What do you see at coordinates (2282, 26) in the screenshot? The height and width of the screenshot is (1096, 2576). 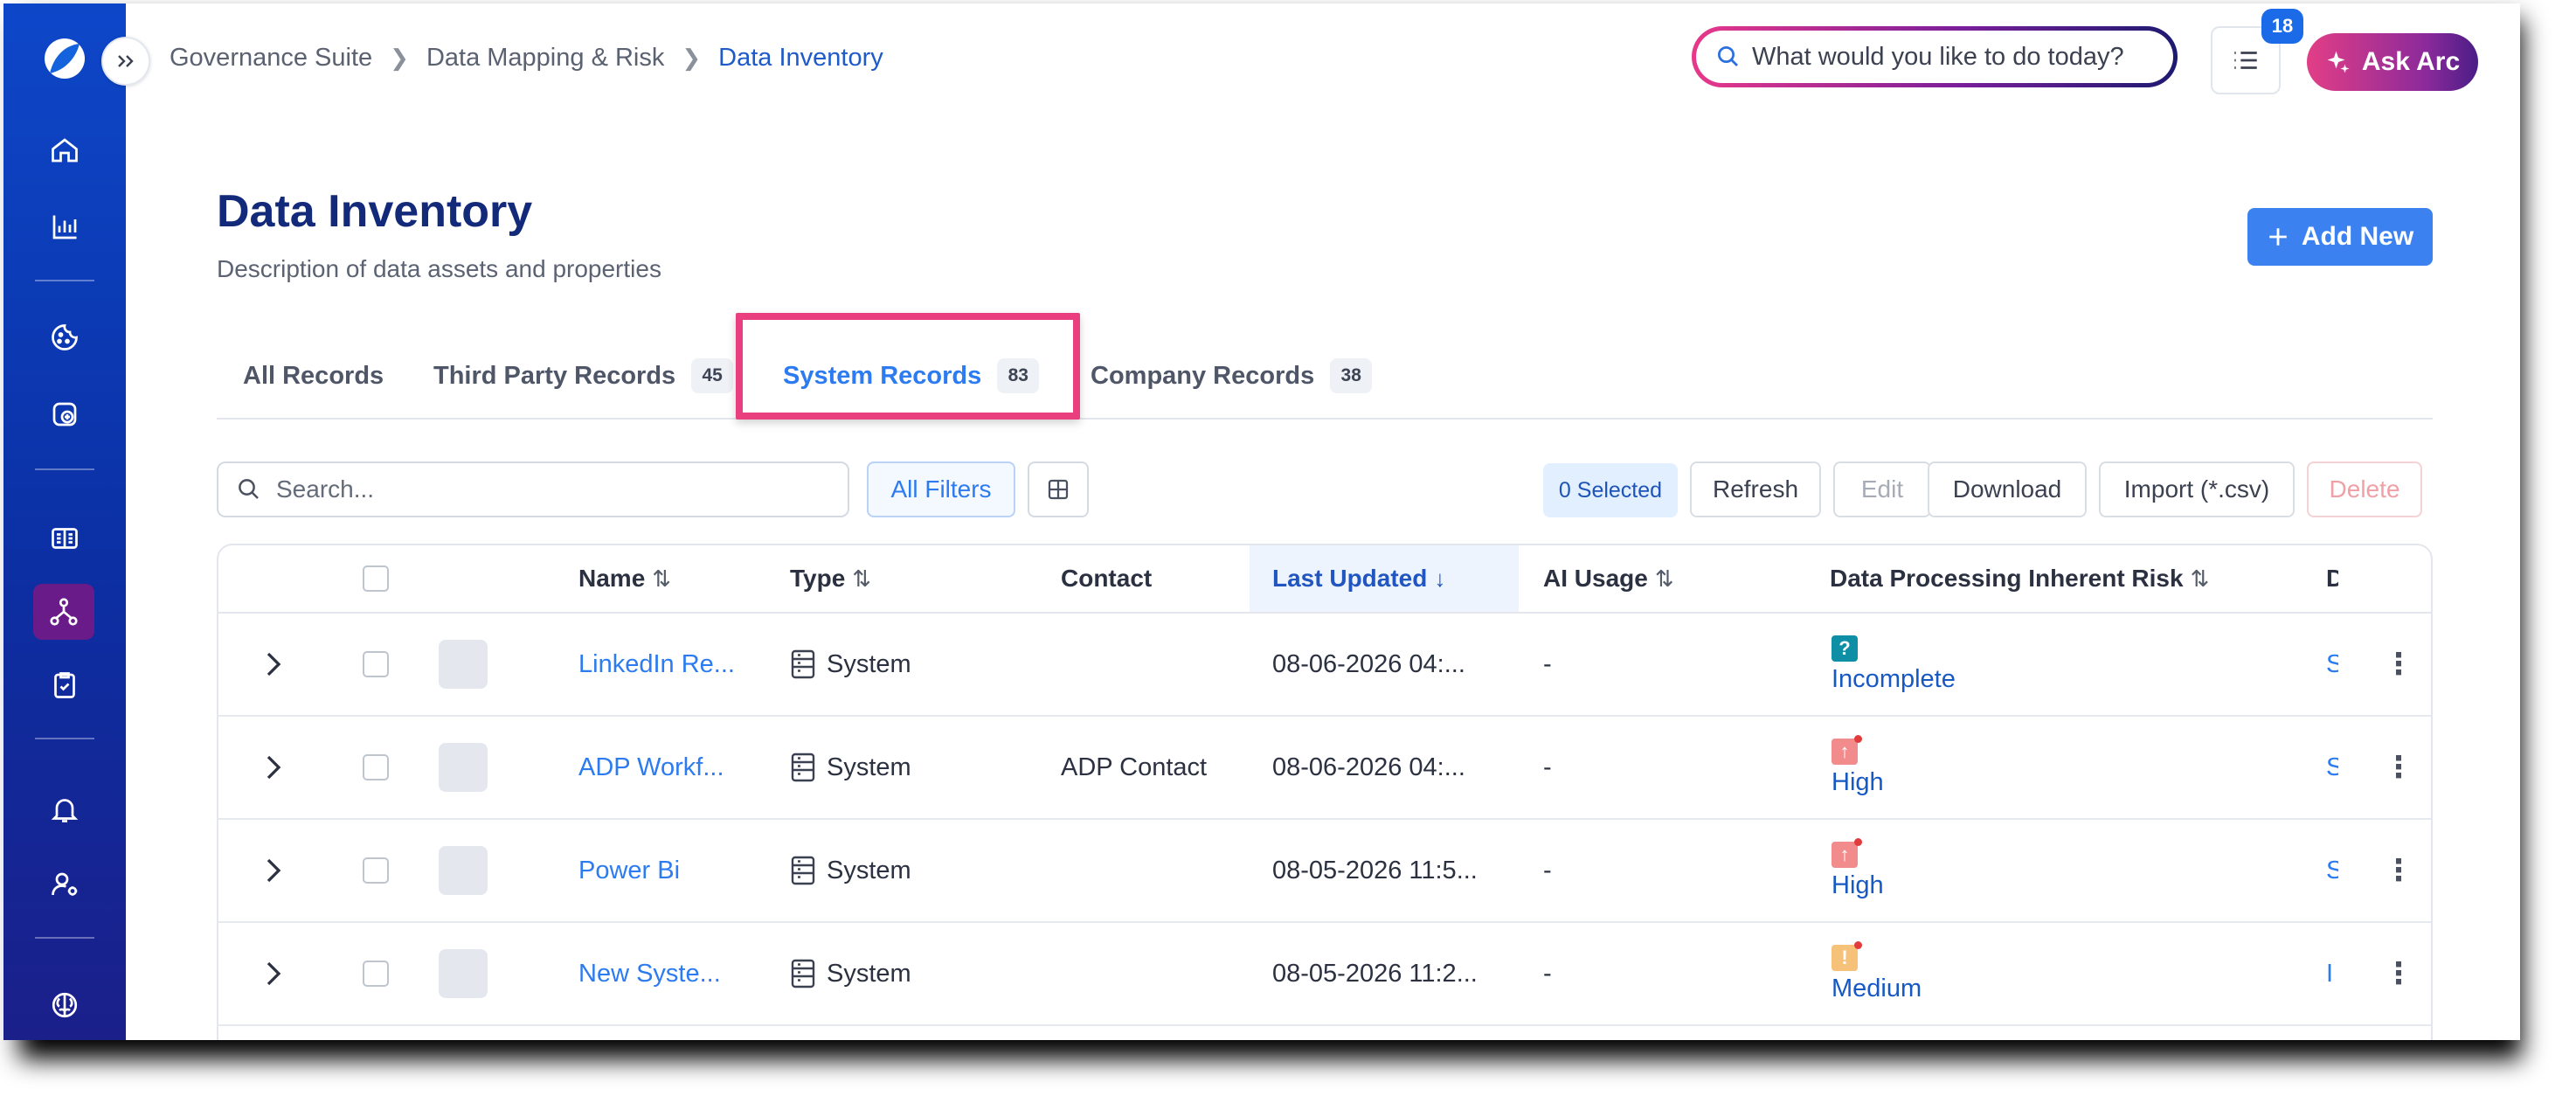 I see `tasks-count-badge: 18` at bounding box center [2282, 26].